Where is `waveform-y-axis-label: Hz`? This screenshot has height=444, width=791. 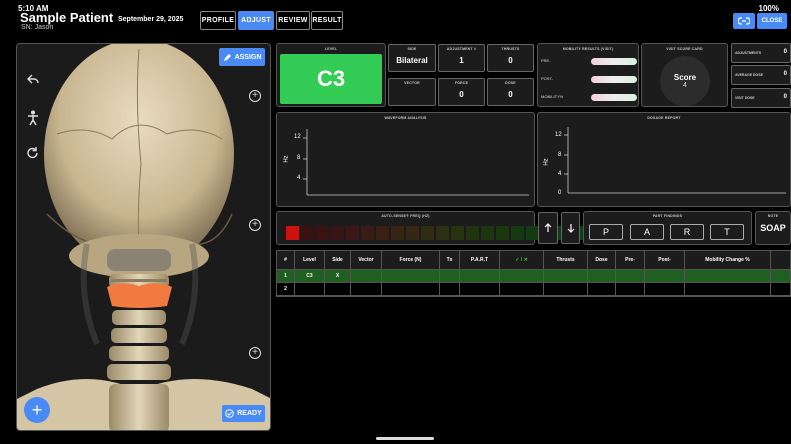 waveform-y-axis-label: Hz is located at coordinates (286, 159).